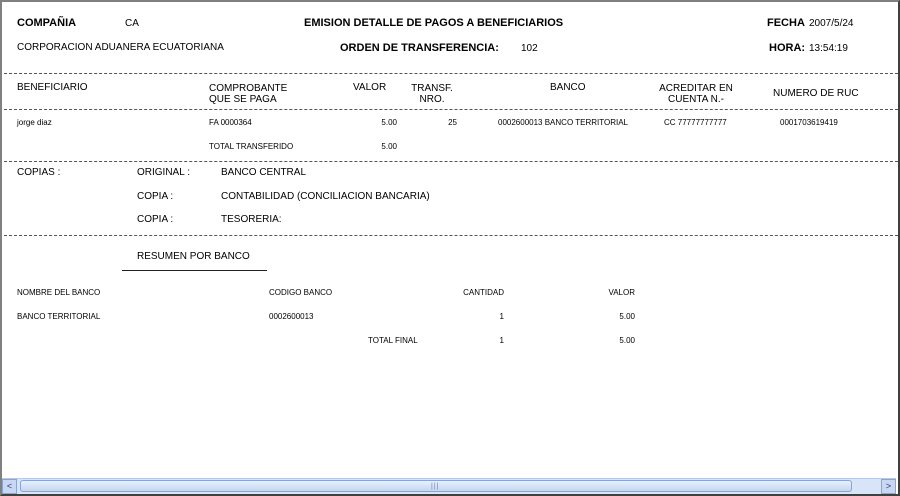  I want to click on col-valor: VALOR, so click(370, 87).